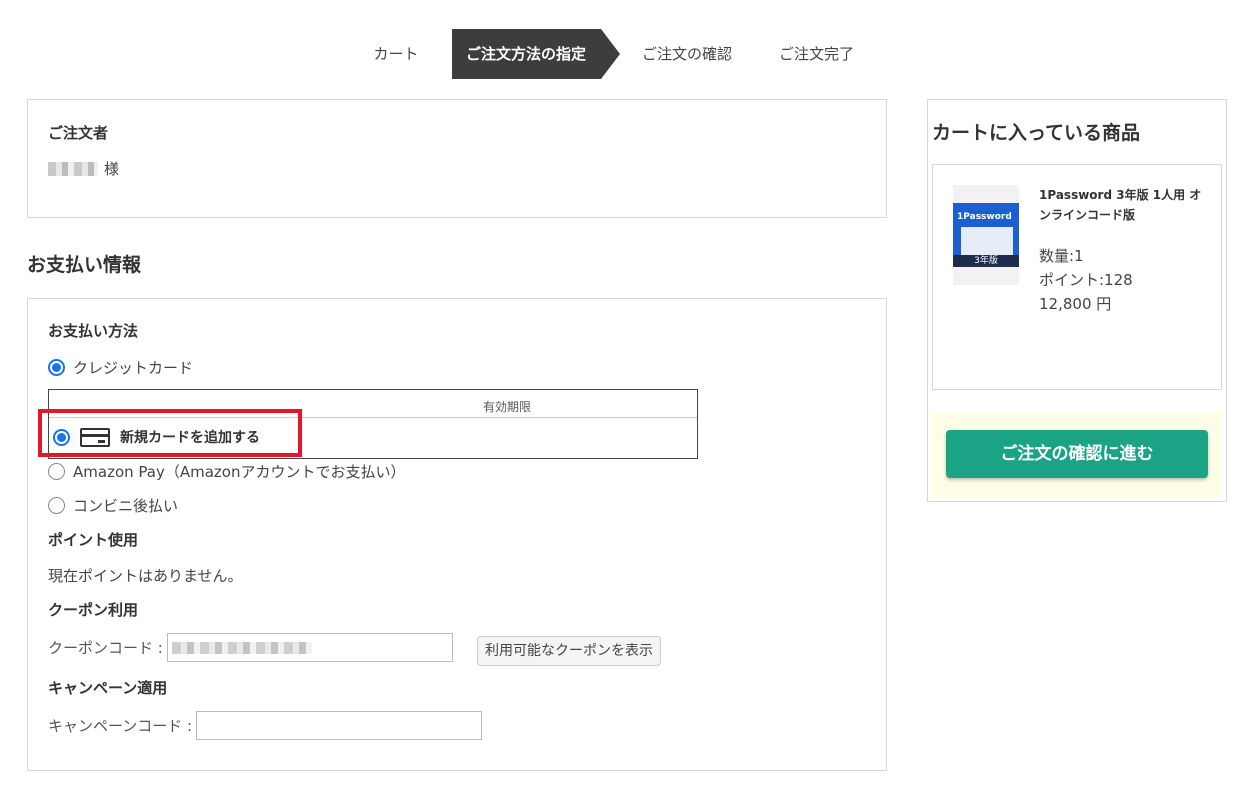  I want to click on cta-area: ご注文の確認に進む, so click(1077, 455).